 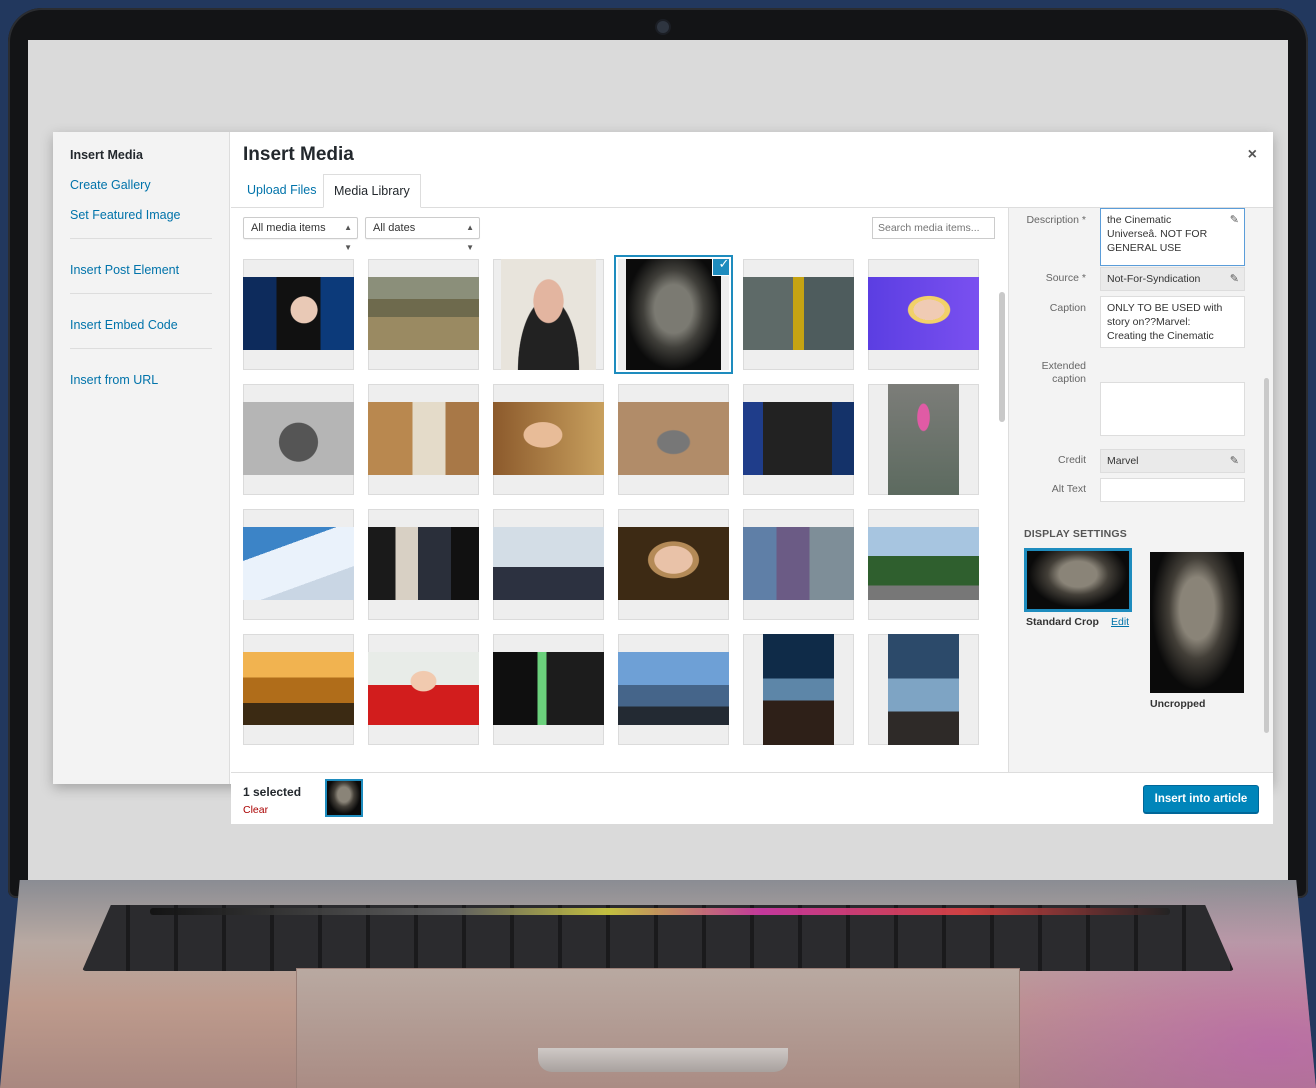 What do you see at coordinates (1062, 622) in the screenshot?
I see `standard-crop-label: Standard Crop` at bounding box center [1062, 622].